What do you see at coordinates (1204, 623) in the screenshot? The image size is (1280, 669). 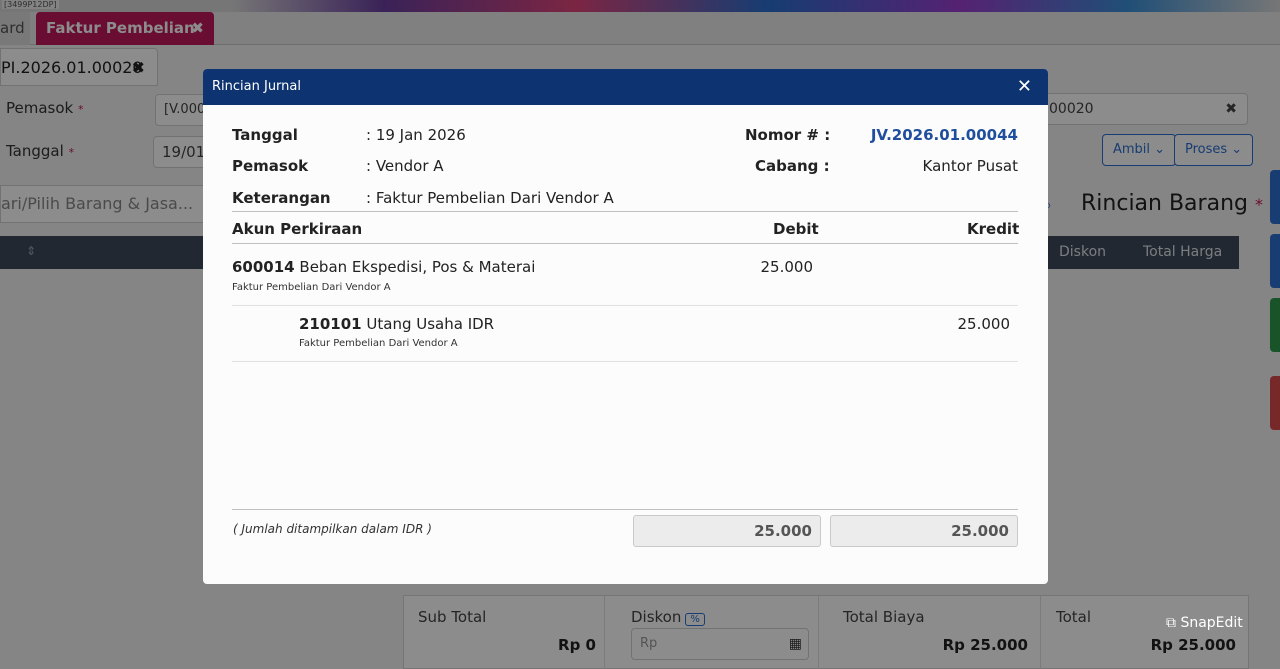 I see `watermark: ⧉ SnapEdit` at bounding box center [1204, 623].